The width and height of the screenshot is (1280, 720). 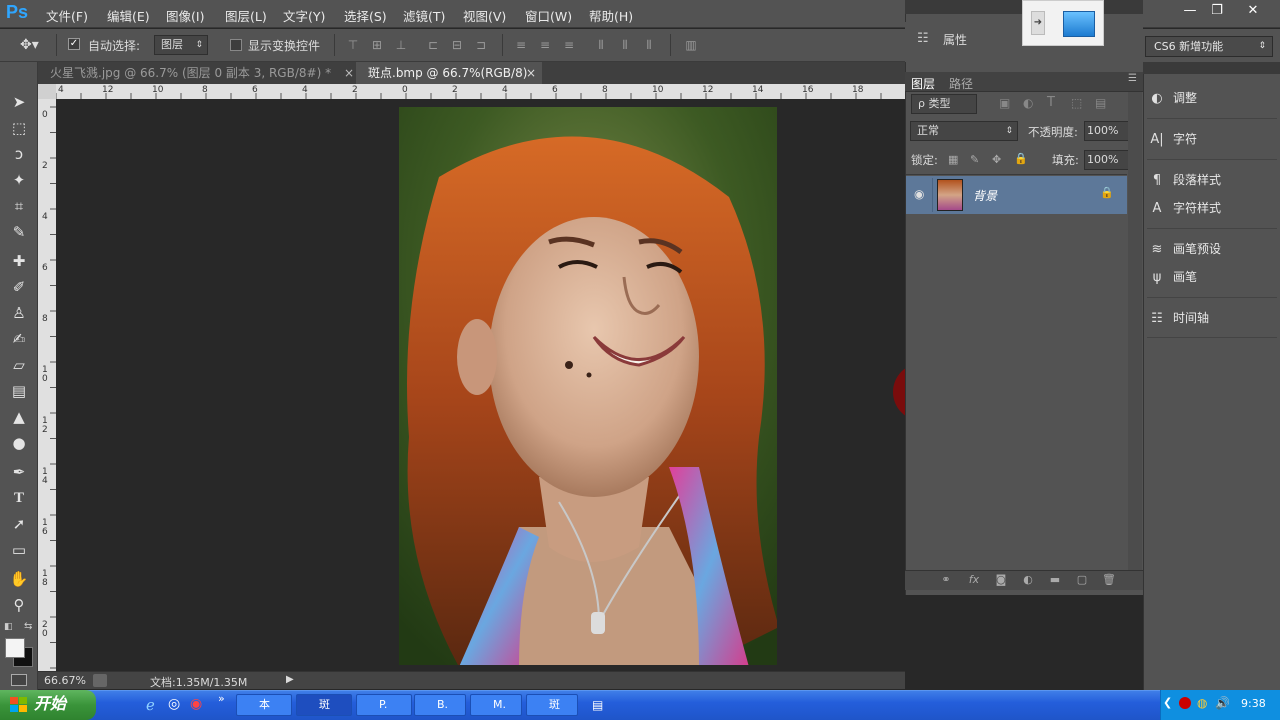 I want to click on ruler-origin, so click(x=47, y=91).